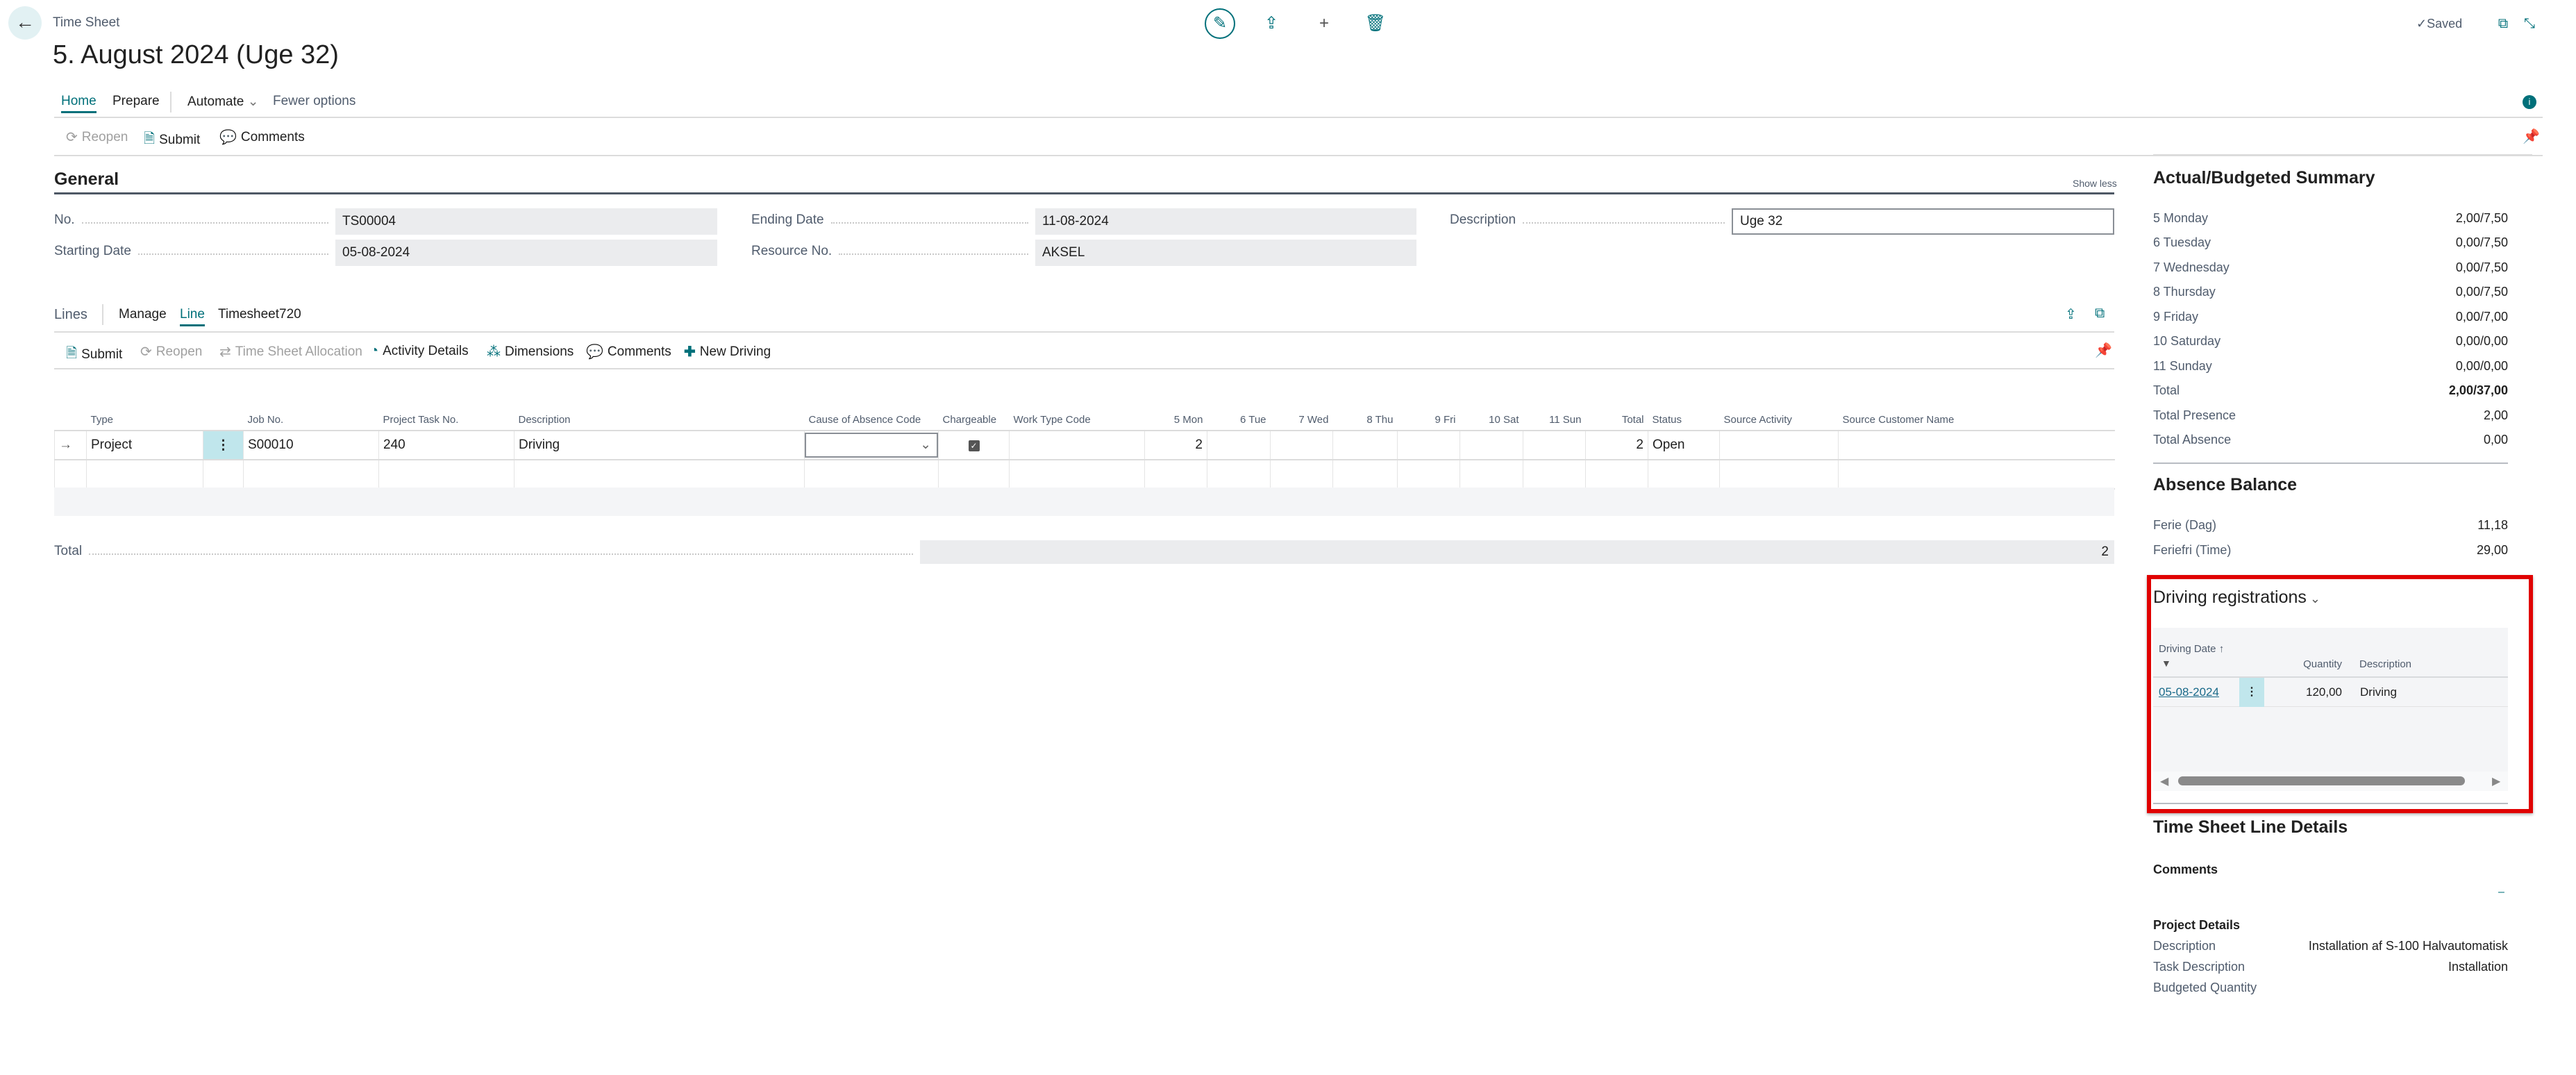 The height and width of the screenshot is (1075, 2576). I want to click on new-icon: +, so click(1324, 24).